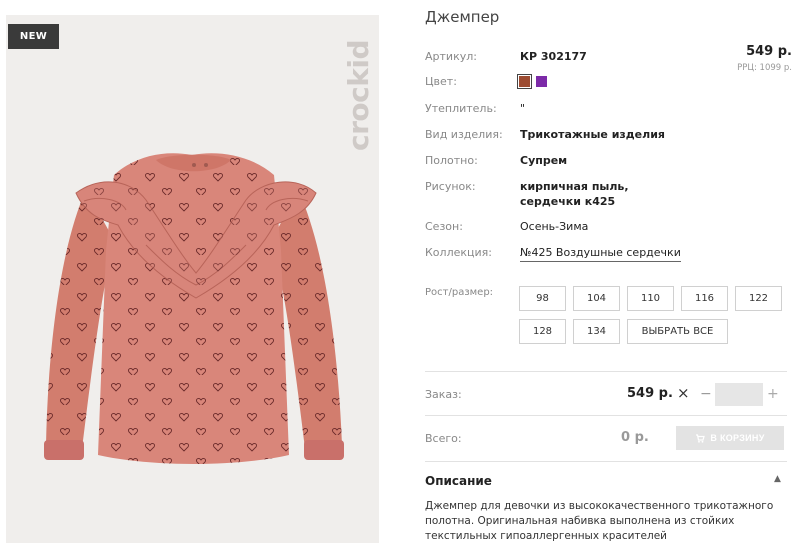  I want to click on attr-value: Супрем, so click(544, 160).